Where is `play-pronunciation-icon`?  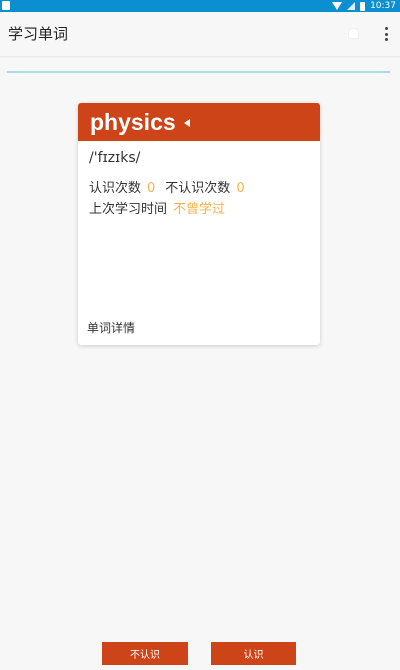
play-pronunciation-icon is located at coordinates (187, 123).